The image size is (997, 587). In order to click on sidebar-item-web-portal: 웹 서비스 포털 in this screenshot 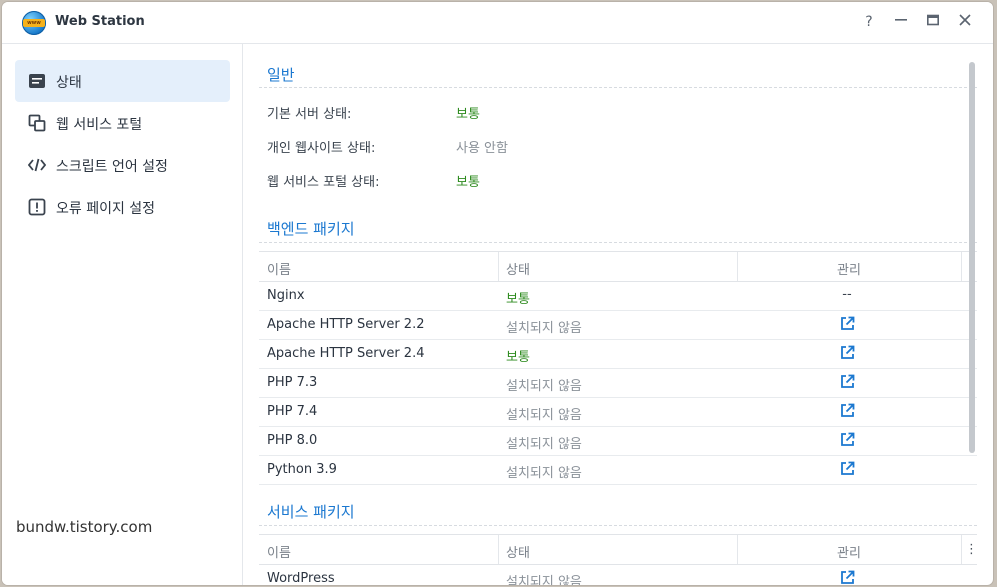, I will do `click(122, 123)`.